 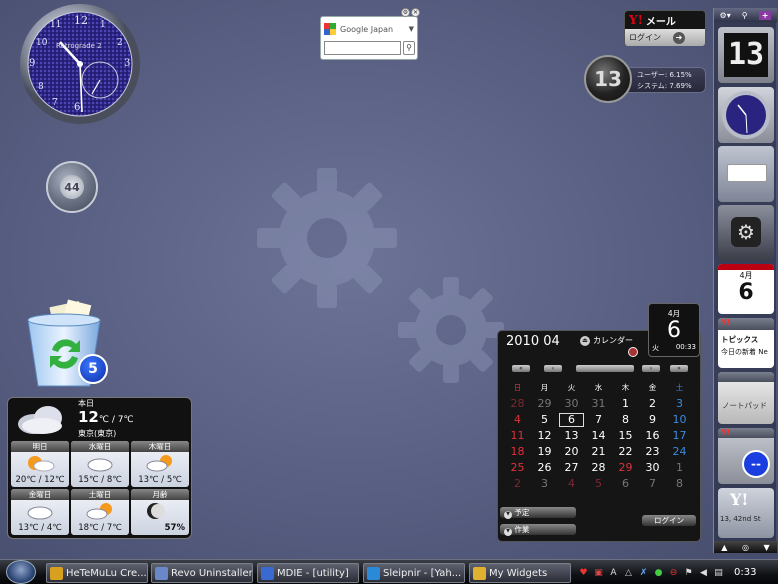 What do you see at coordinates (521, 368) in the screenshot?
I see `prev-year-button: «` at bounding box center [521, 368].